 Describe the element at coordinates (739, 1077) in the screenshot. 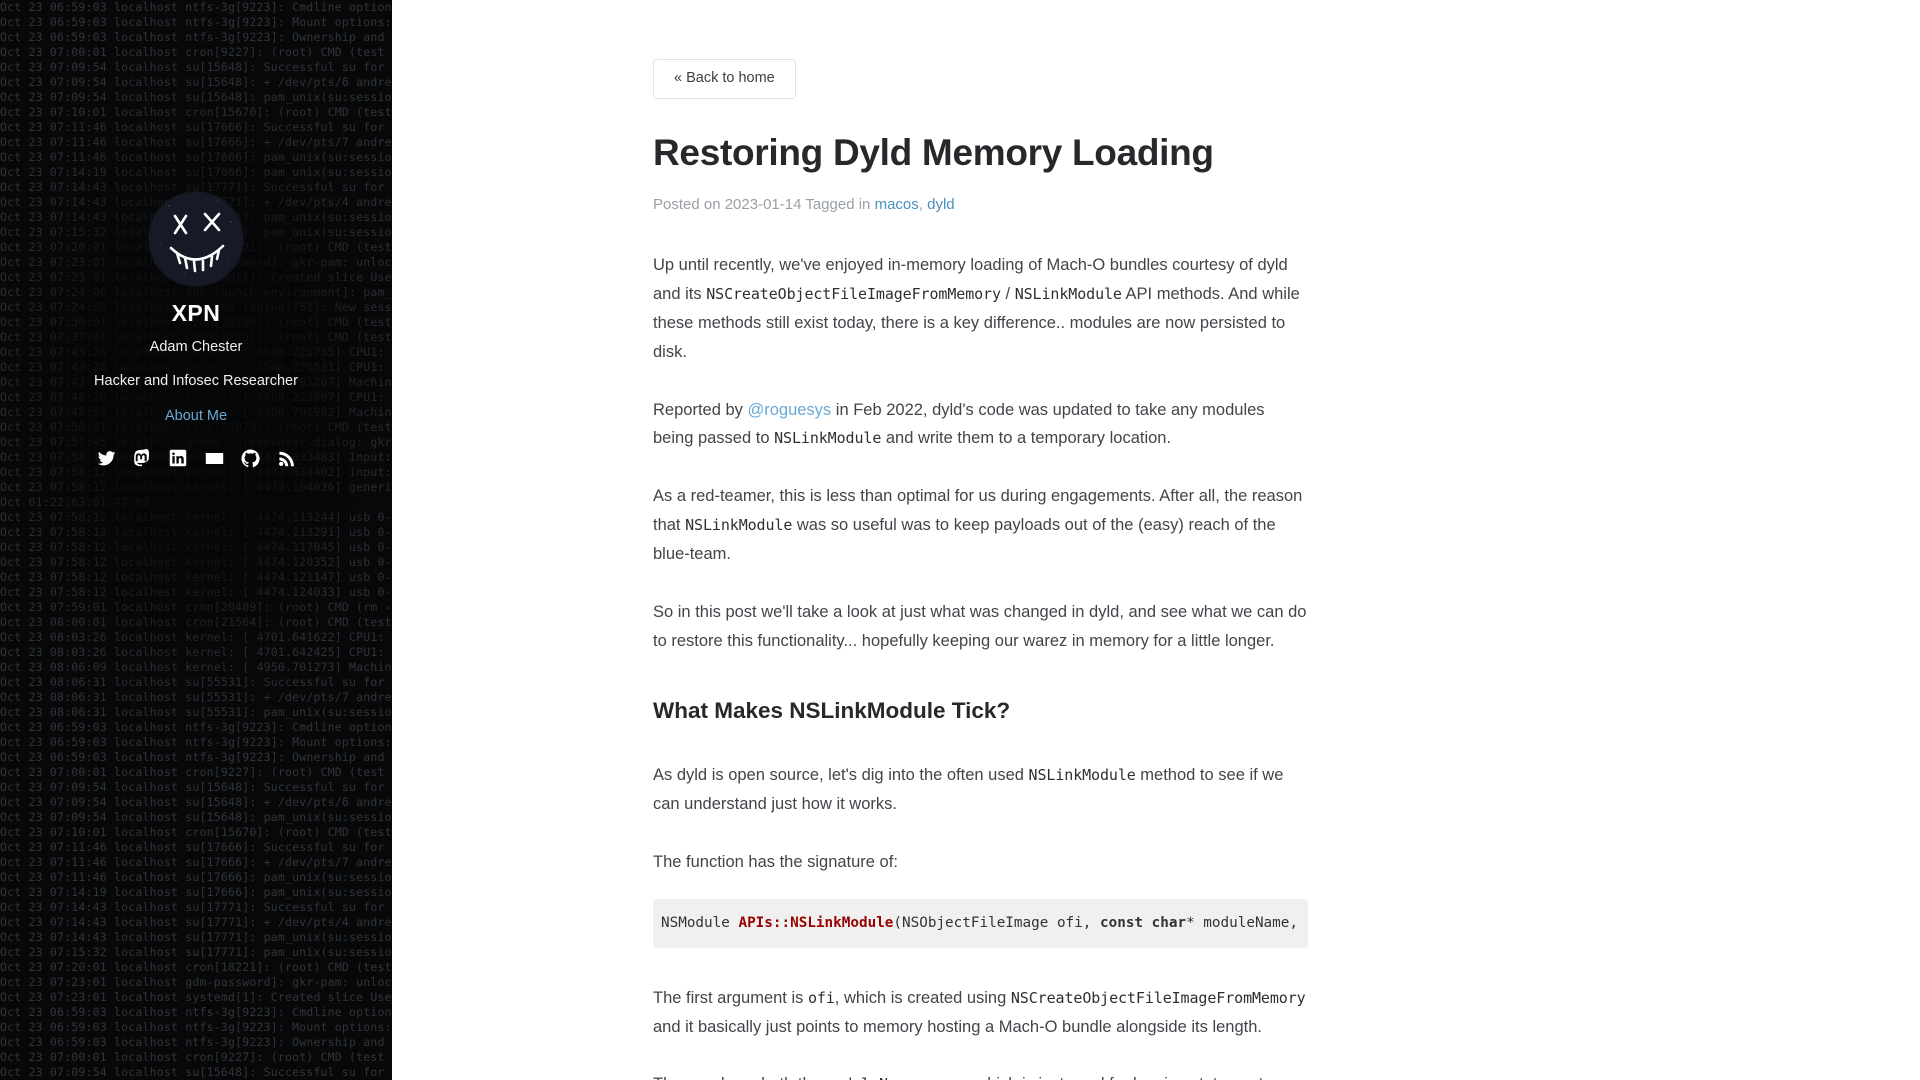

I see `text-run: Then we have both the` at that location.